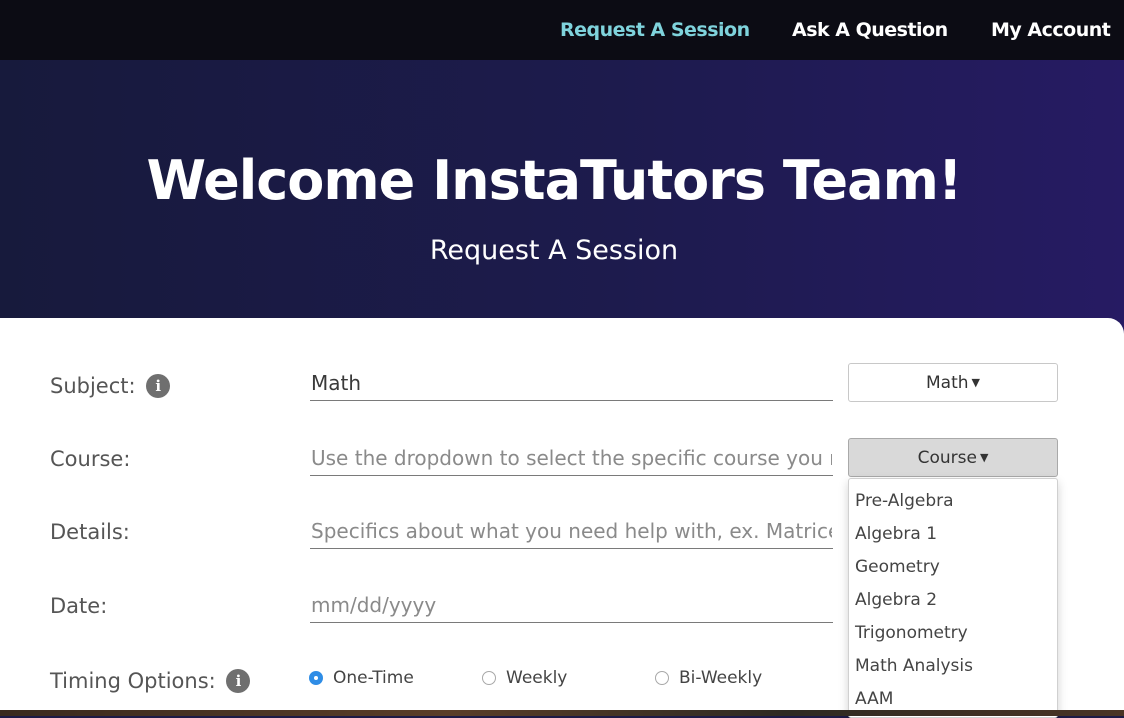 The width and height of the screenshot is (1124, 718). What do you see at coordinates (708, 678) in the screenshot?
I see `timing-option-bi-weekly: Bi-Weekly` at bounding box center [708, 678].